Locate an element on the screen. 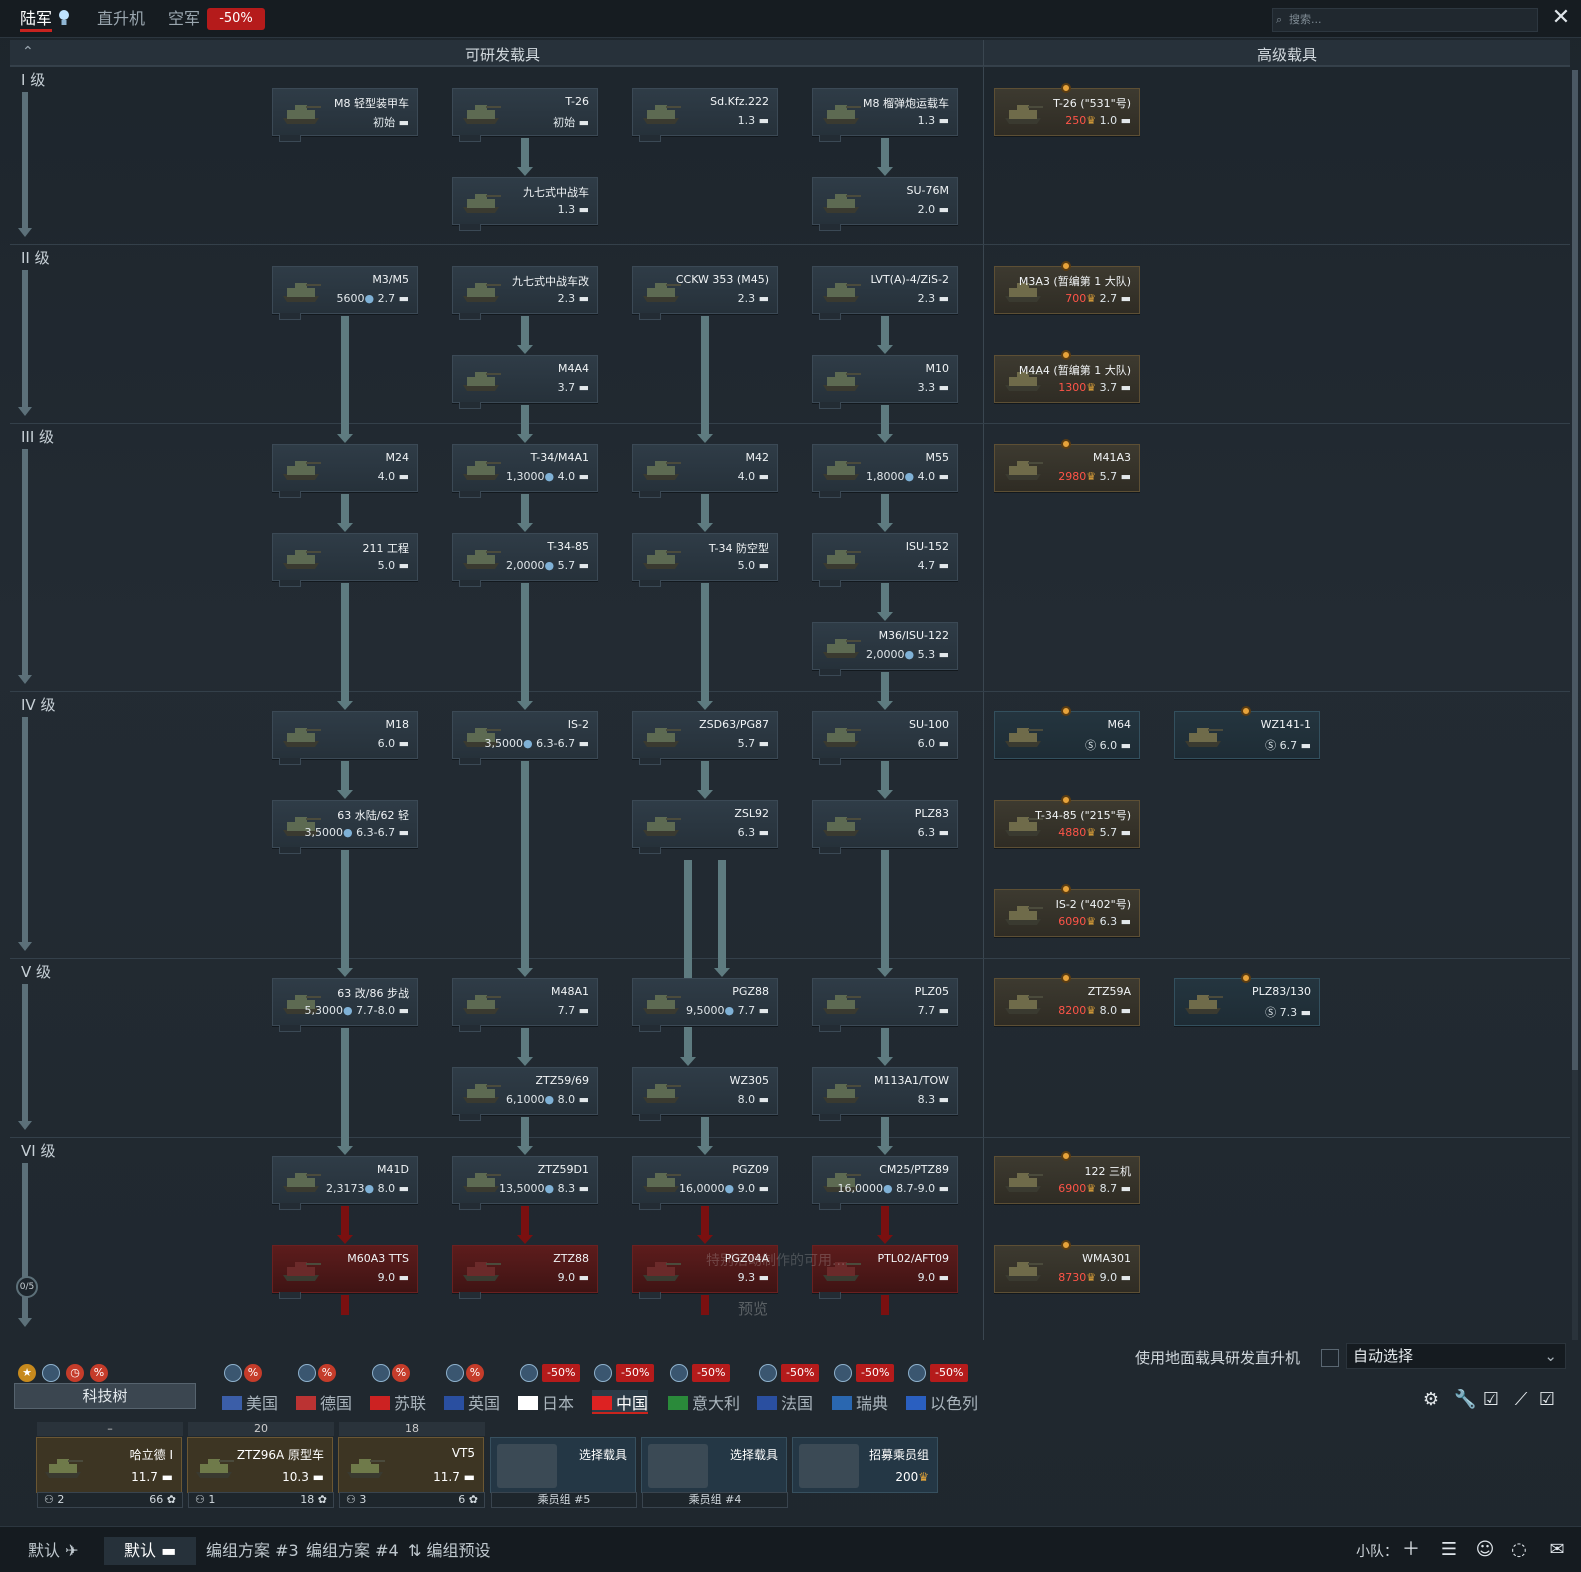 The width and height of the screenshot is (1581, 1572). vehicle-card: SU-100 6.0 ▬ is located at coordinates (885, 738).